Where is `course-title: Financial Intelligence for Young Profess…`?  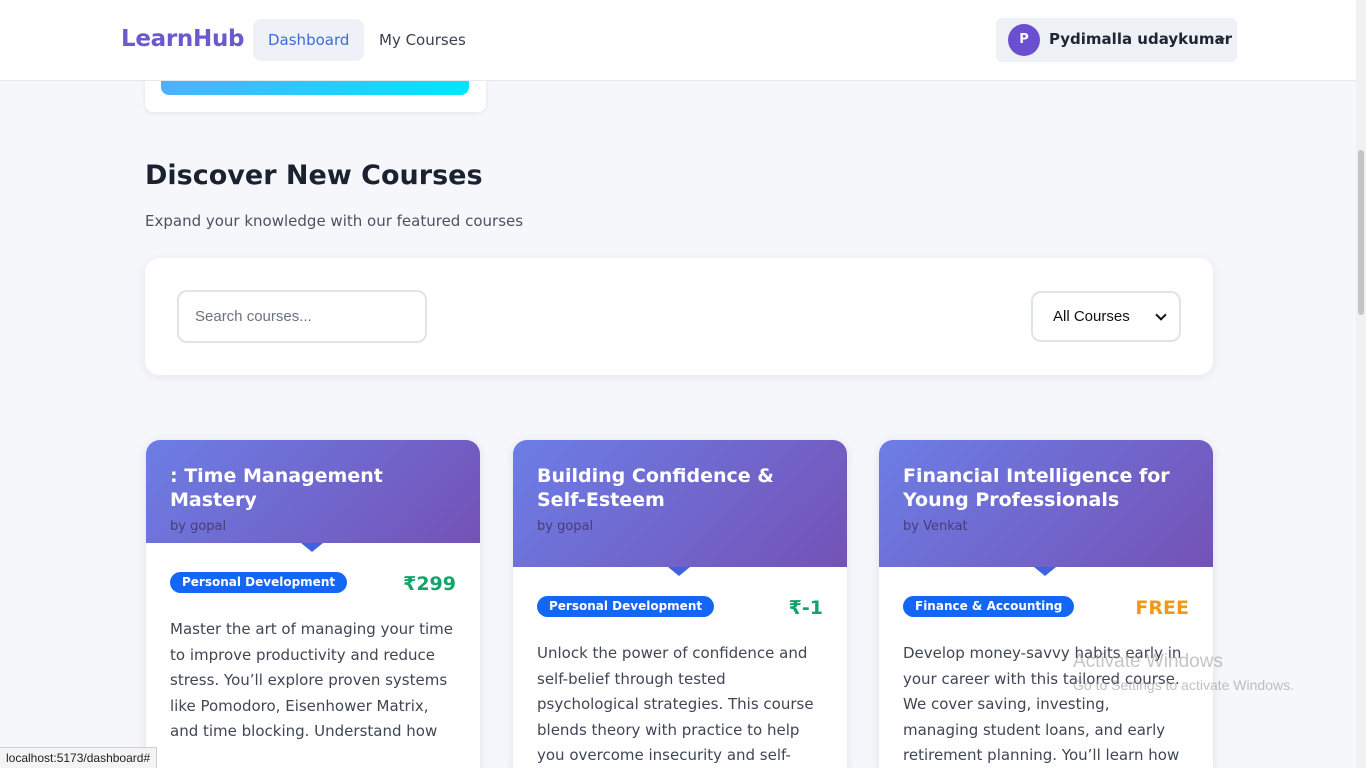
course-title: Financial Intelligence for Young Profess… is located at coordinates (1046, 488).